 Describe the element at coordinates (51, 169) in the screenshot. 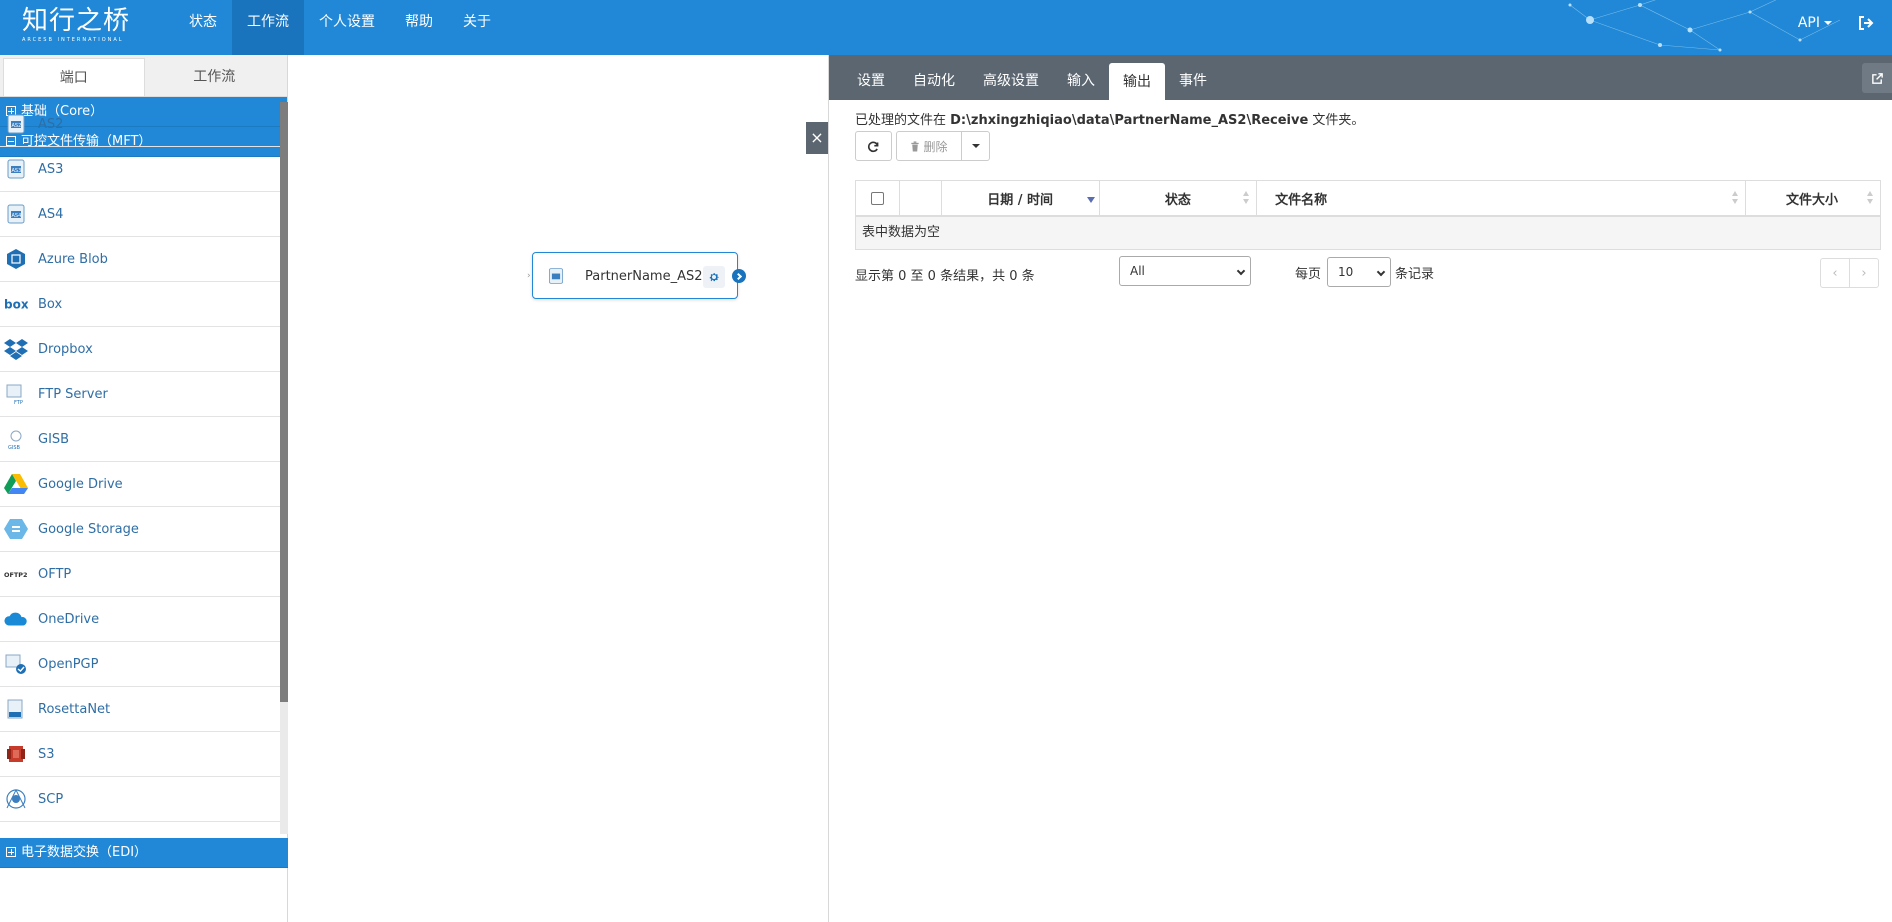

I see `connector-label: AS3` at that location.